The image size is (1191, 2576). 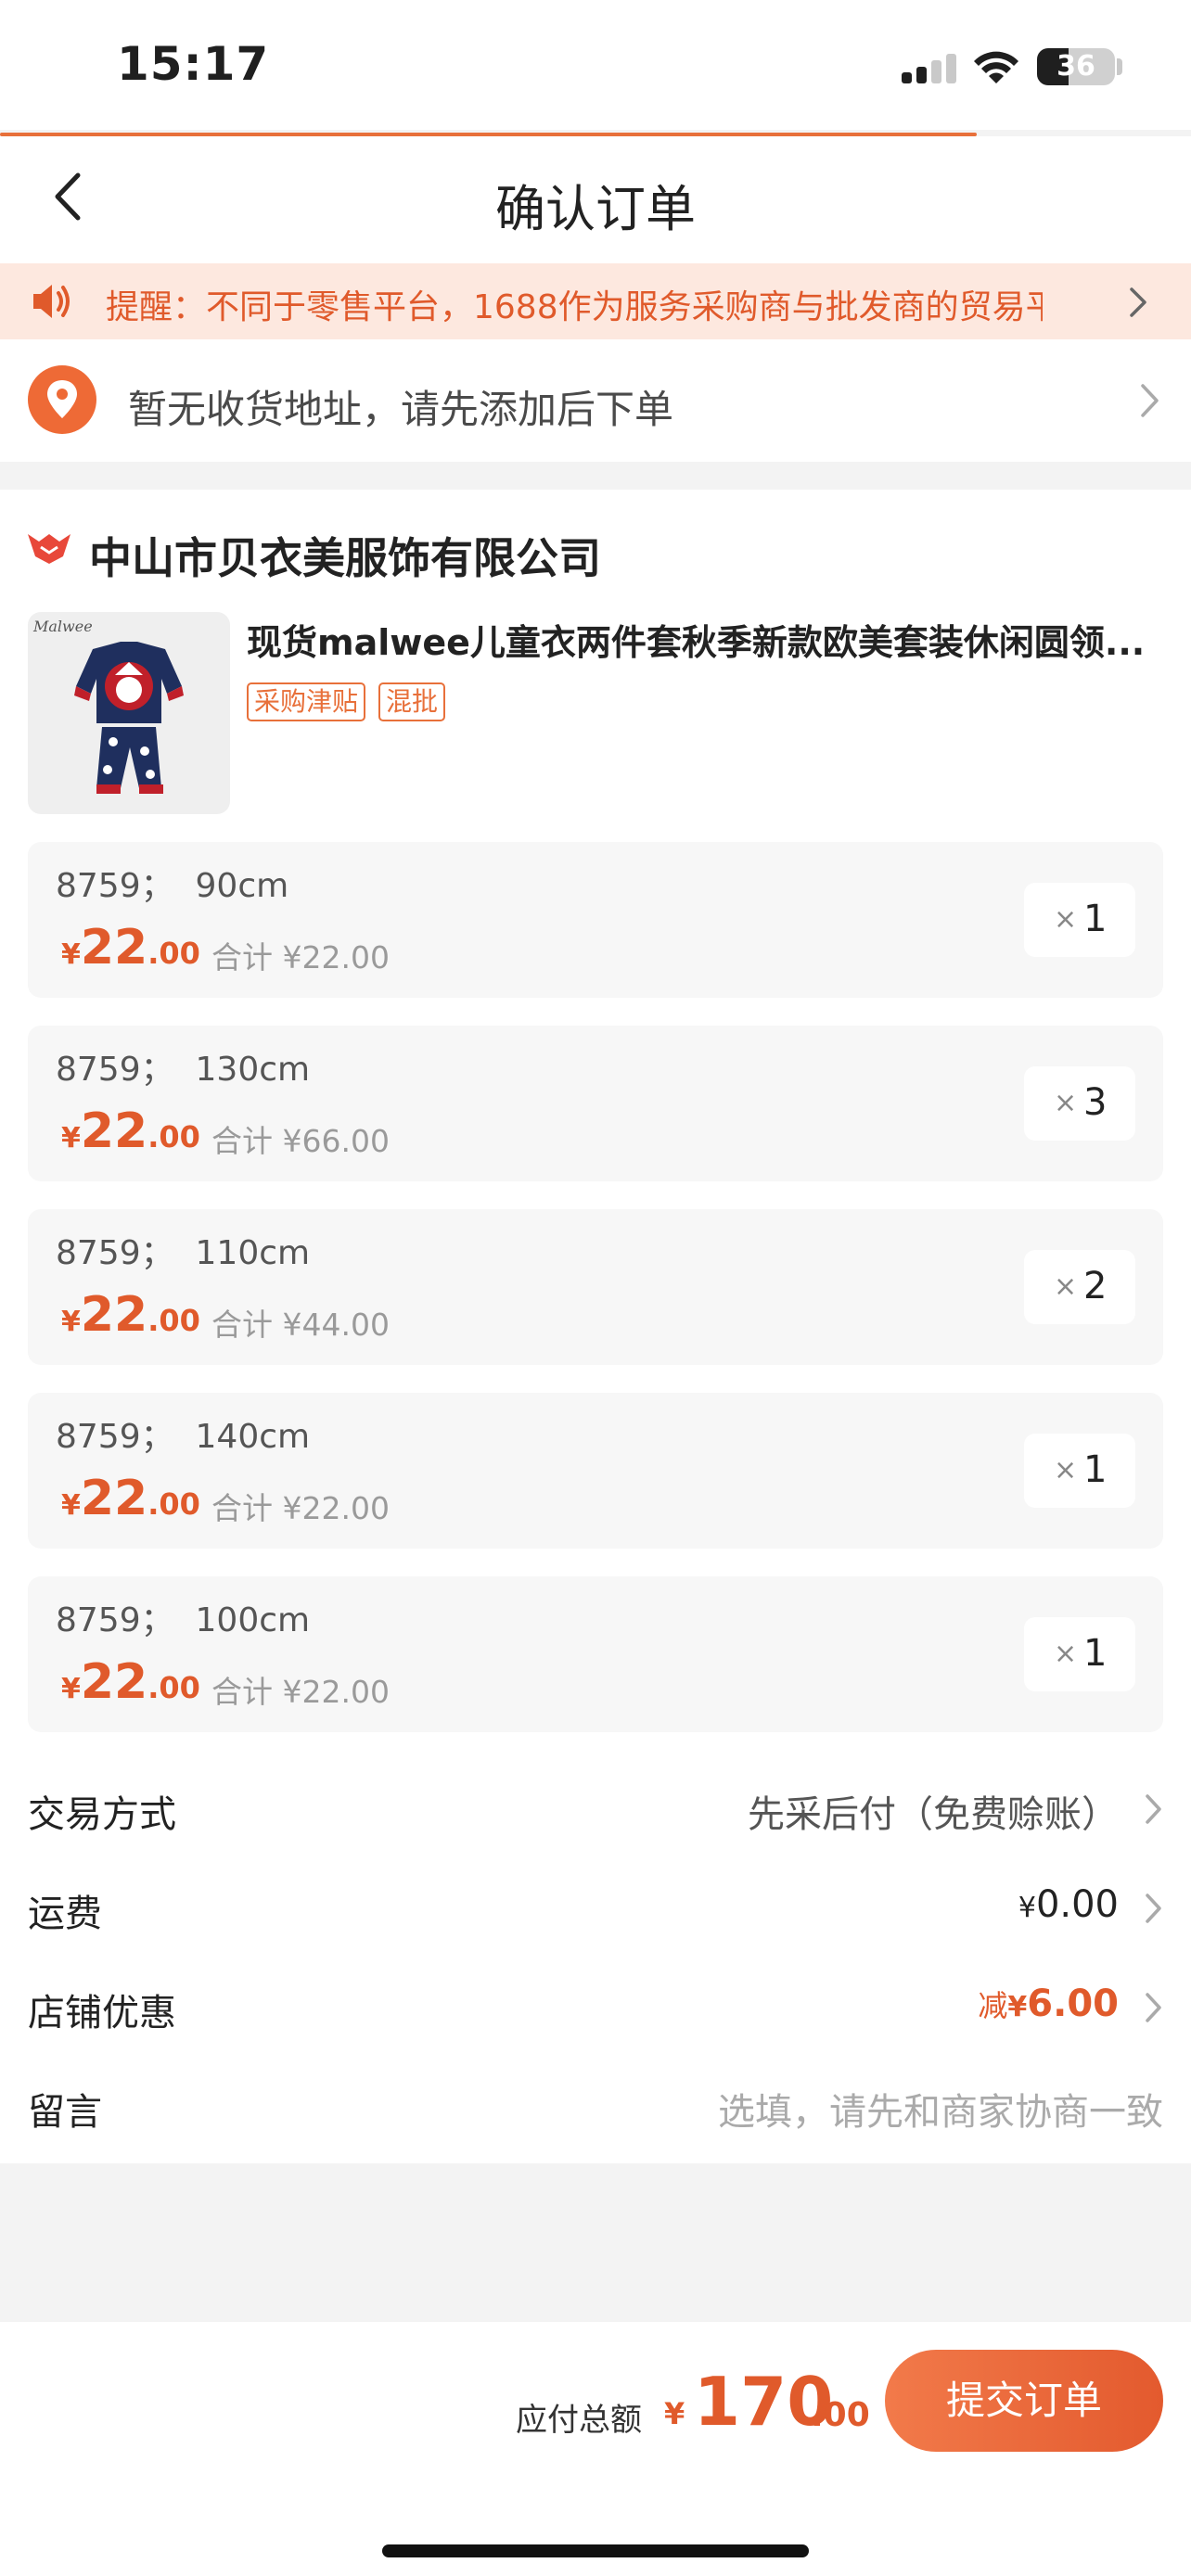 What do you see at coordinates (1095, 1102) in the screenshot?
I see `quantity-value: 3` at bounding box center [1095, 1102].